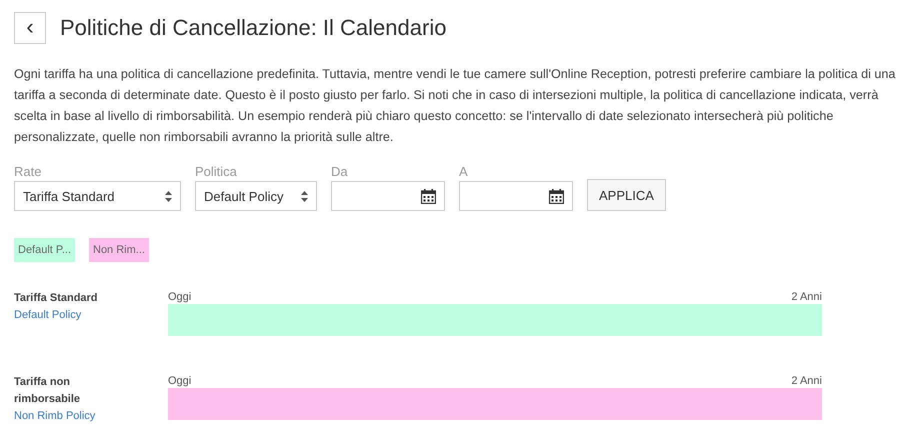 This screenshot has height=430, width=915. What do you see at coordinates (56, 298) in the screenshot?
I see `rate-name: Tariffa Standard` at bounding box center [56, 298].